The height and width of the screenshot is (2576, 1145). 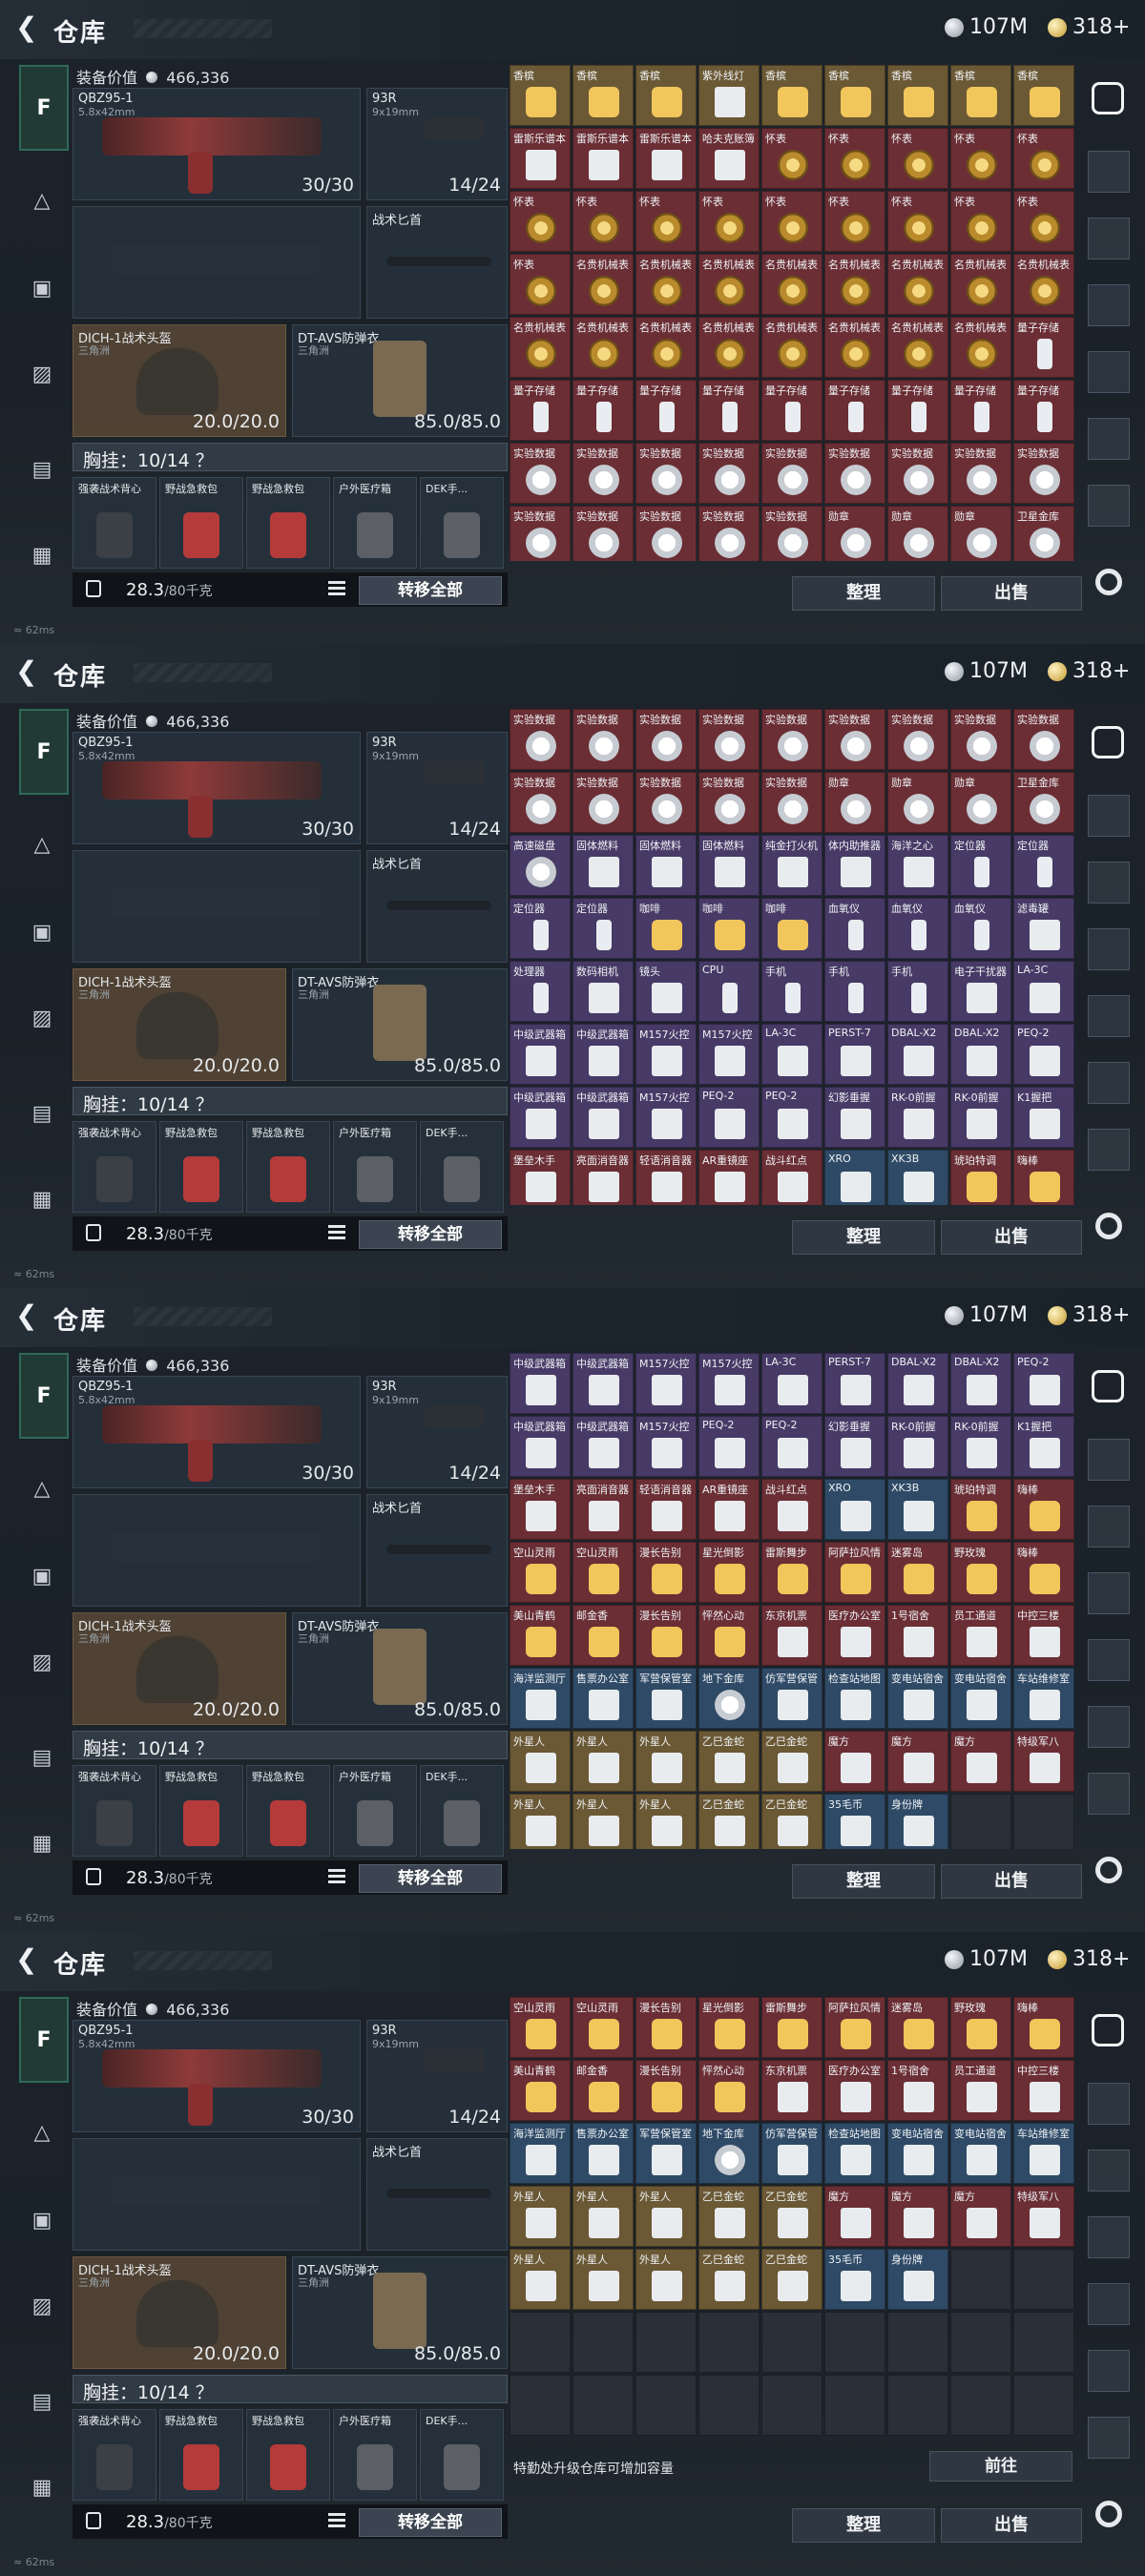 I want to click on stash-item: 量子存储, so click(x=791, y=410).